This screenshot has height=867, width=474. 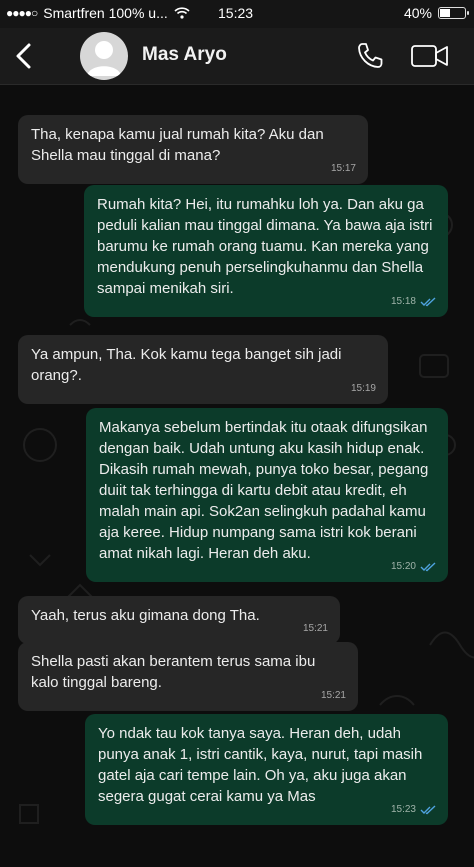 I want to click on message-time: 15:23, so click(x=403, y=809).